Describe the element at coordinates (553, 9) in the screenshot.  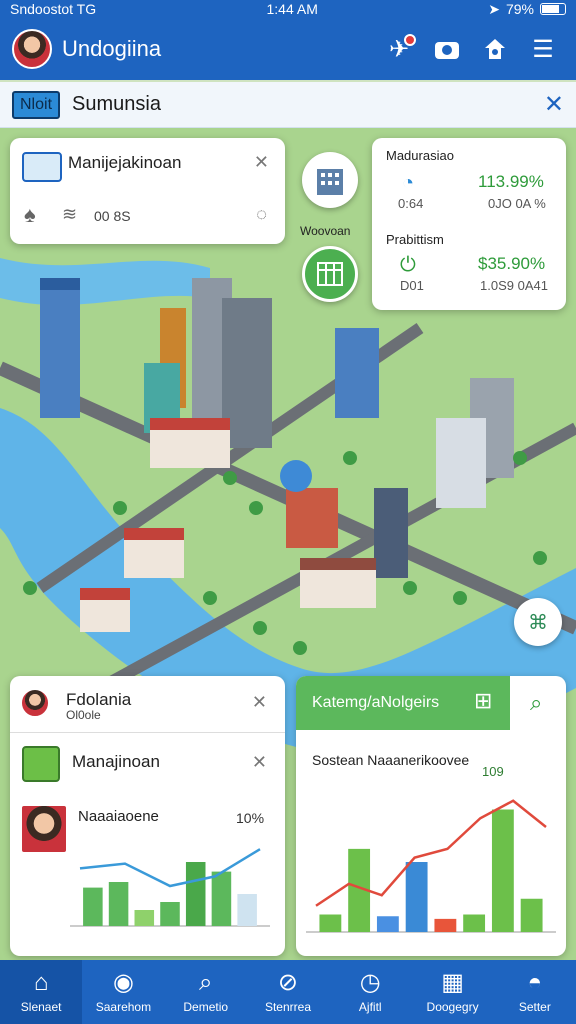
I see `battery-icon` at that location.